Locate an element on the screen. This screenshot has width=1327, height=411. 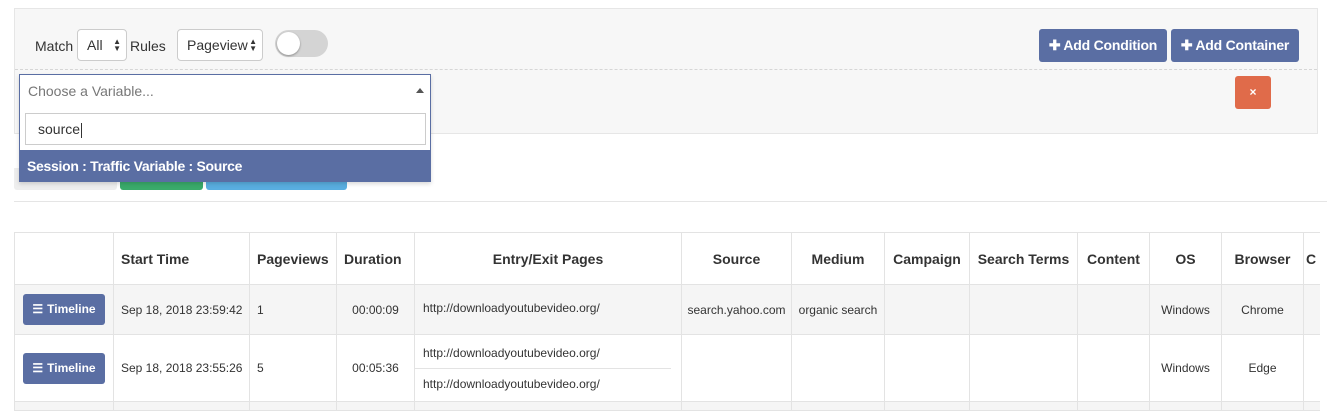
add-container-label: Add Container is located at coordinates (1242, 45).